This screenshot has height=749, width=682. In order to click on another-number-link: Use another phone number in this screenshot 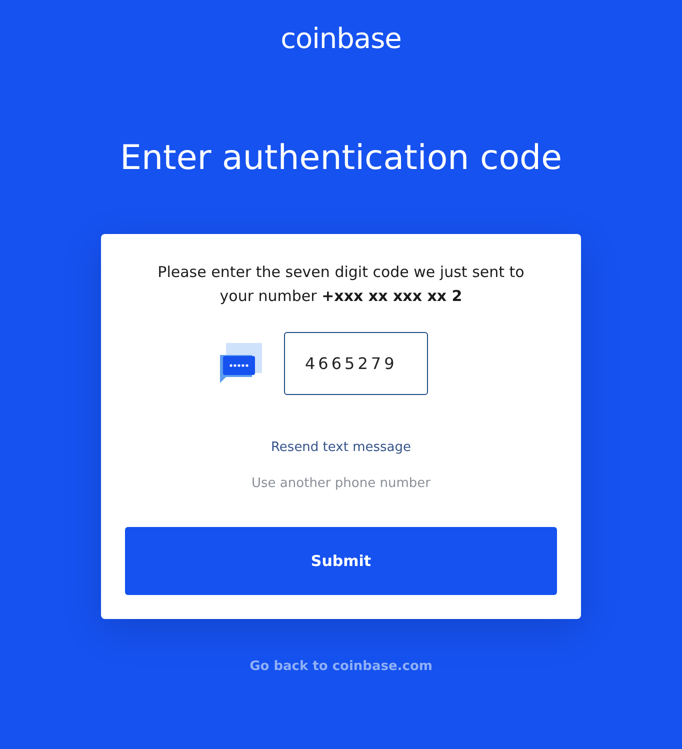, I will do `click(341, 484)`.